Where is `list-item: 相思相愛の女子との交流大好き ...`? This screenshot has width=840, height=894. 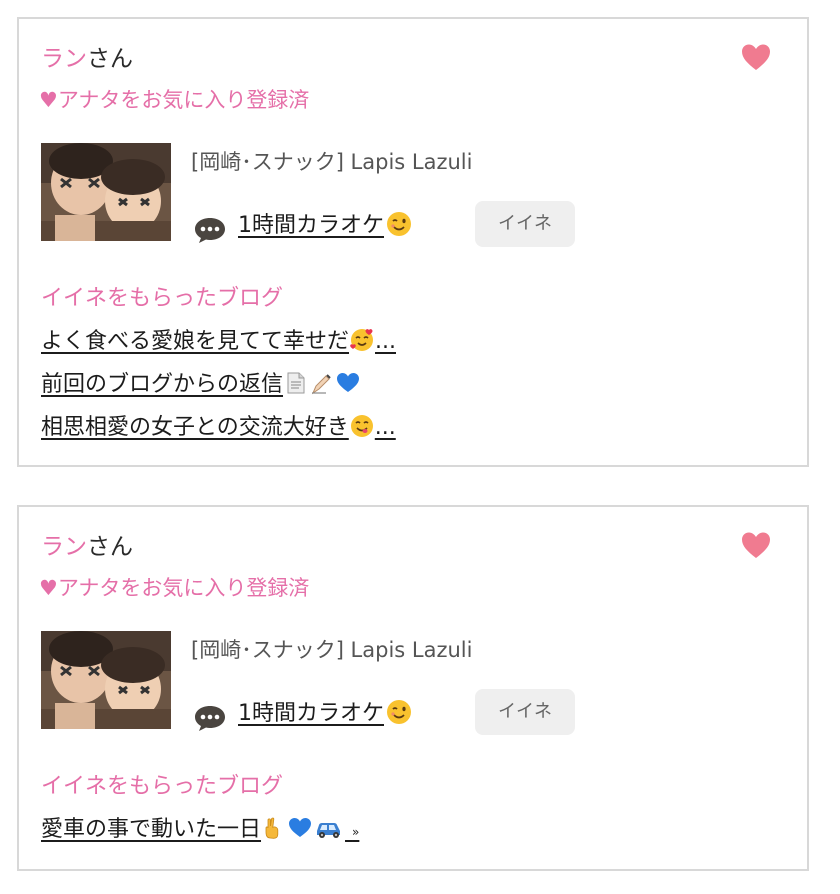
list-item: 相思相愛の女子との交流大好き ... is located at coordinates (218, 434).